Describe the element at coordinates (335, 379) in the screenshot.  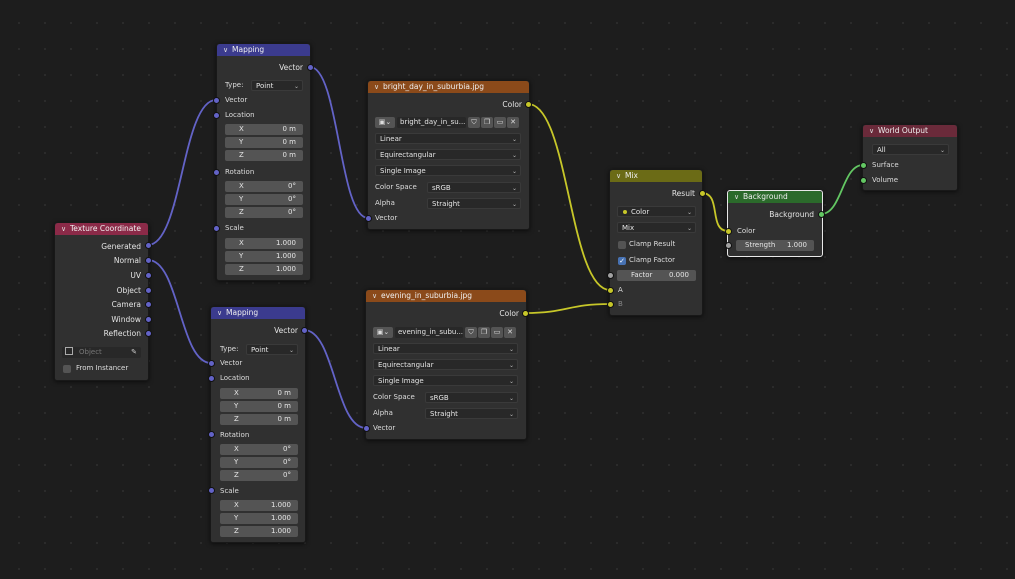
I see `link-mapping2-to-img2` at that location.